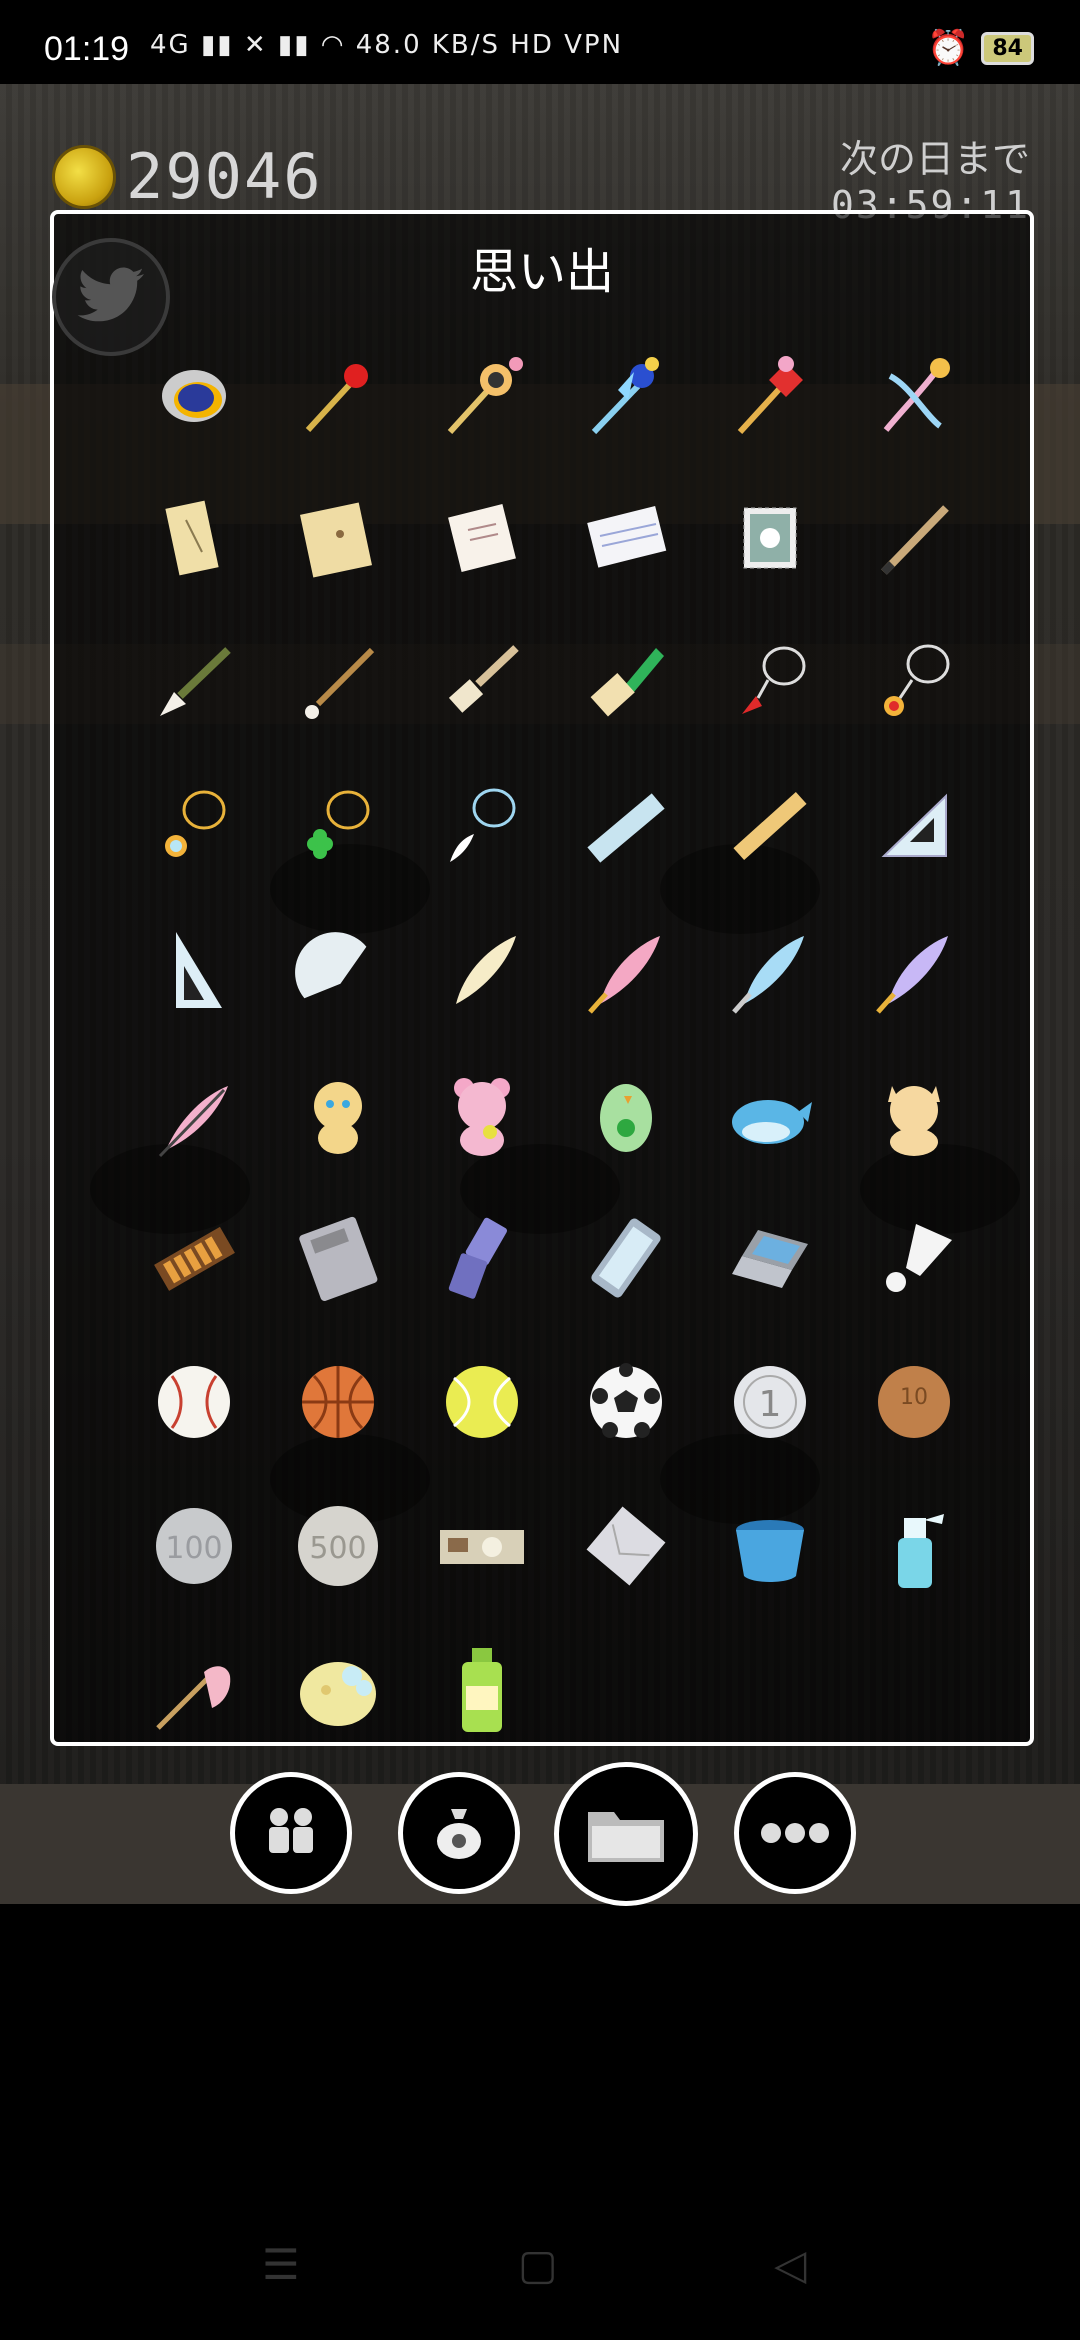  I want to click on envelope-gray-icon, so click(626, 1546).